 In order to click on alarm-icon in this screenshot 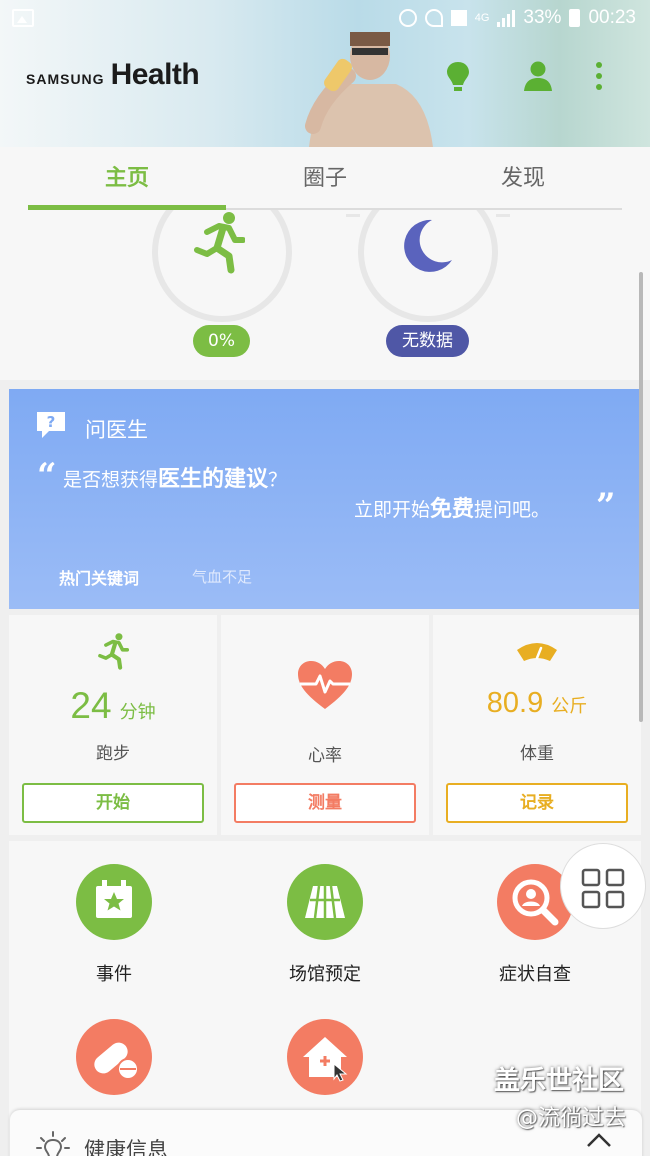, I will do `click(407, 18)`.